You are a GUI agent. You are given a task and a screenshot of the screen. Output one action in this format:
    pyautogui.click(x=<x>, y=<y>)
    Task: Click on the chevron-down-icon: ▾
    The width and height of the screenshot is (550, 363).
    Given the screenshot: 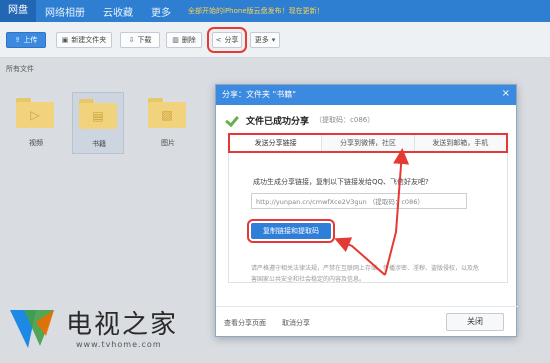 What is the action you would take?
    pyautogui.click(x=273, y=40)
    